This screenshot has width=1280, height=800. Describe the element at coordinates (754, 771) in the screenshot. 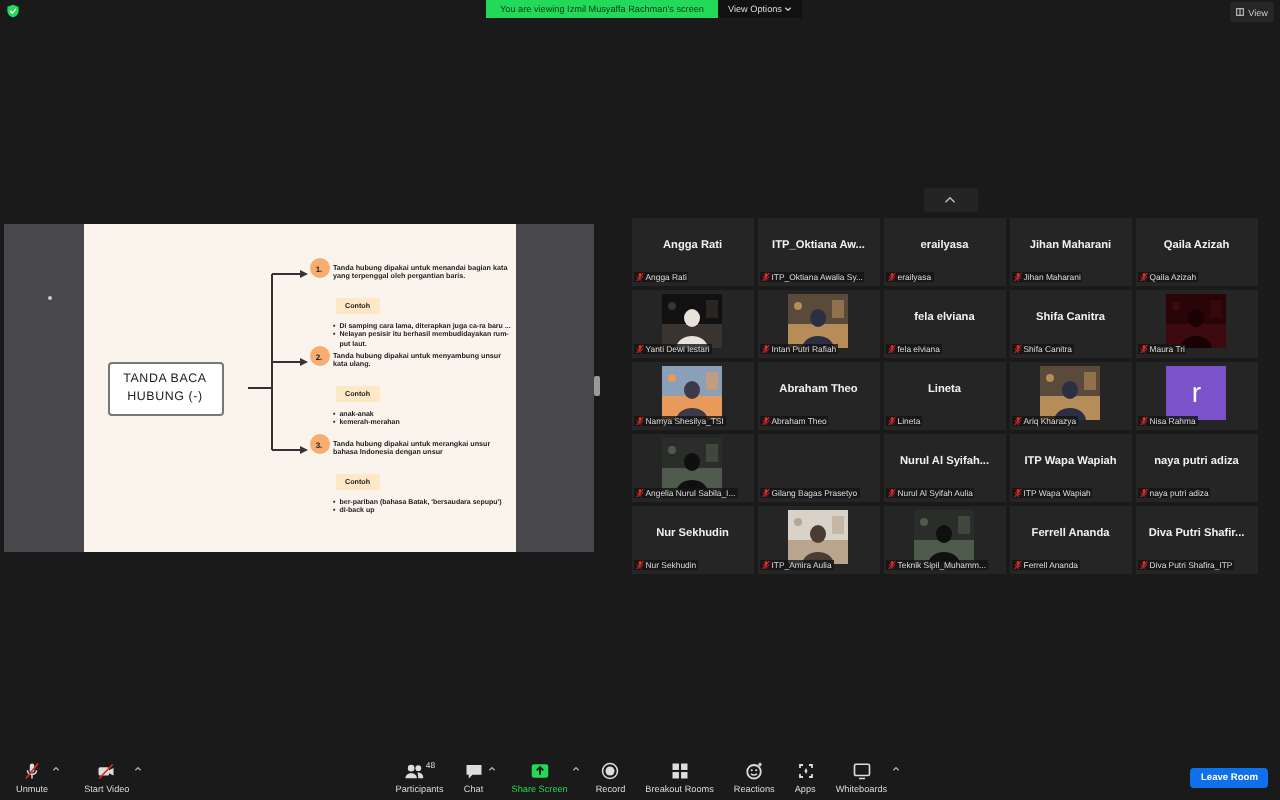

I see `emoji-icon` at that location.